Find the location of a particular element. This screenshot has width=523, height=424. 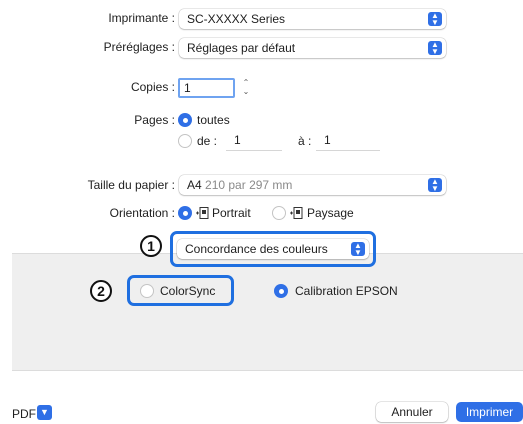

paper-size-label: Taille du papier : is located at coordinates (131, 185).